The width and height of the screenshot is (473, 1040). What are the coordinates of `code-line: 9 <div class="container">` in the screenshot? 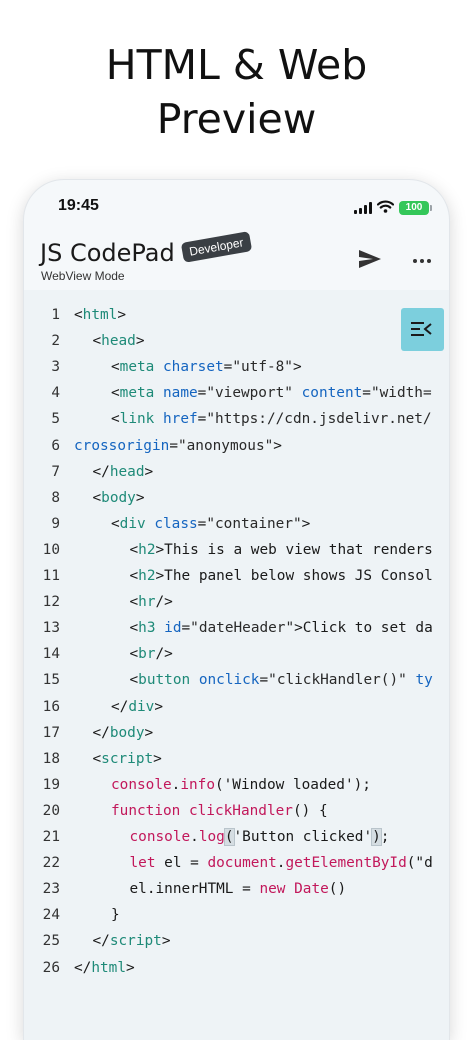 It's located at (236, 524).